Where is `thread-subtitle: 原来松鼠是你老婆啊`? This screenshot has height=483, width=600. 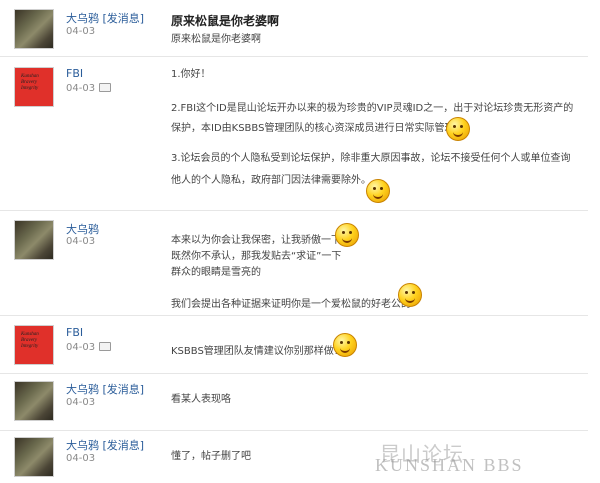
thread-subtitle: 原来松鼠是你老婆啊 is located at coordinates (216, 39).